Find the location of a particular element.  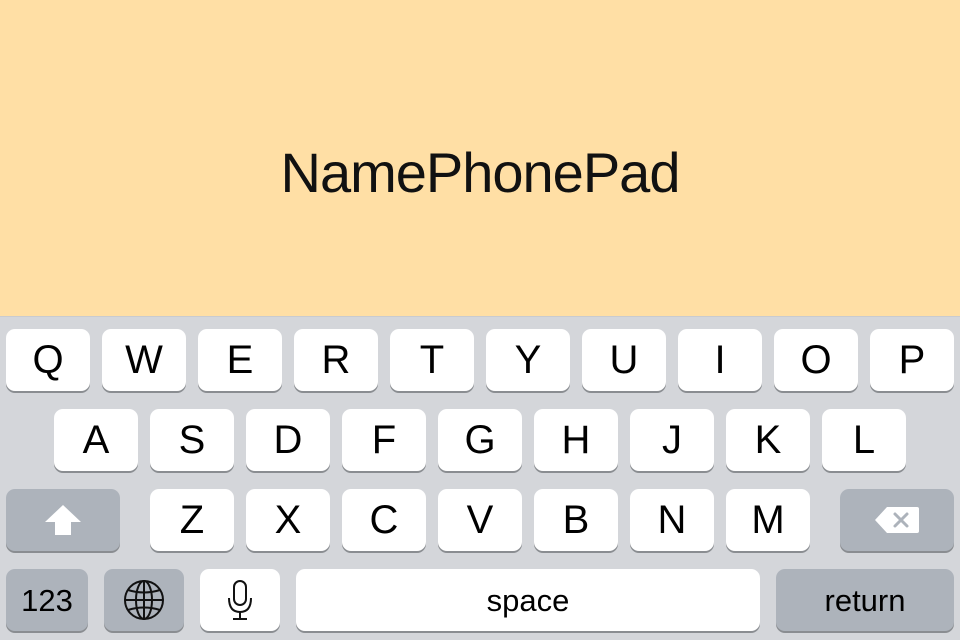

key-label: T is located at coordinates (432, 360).